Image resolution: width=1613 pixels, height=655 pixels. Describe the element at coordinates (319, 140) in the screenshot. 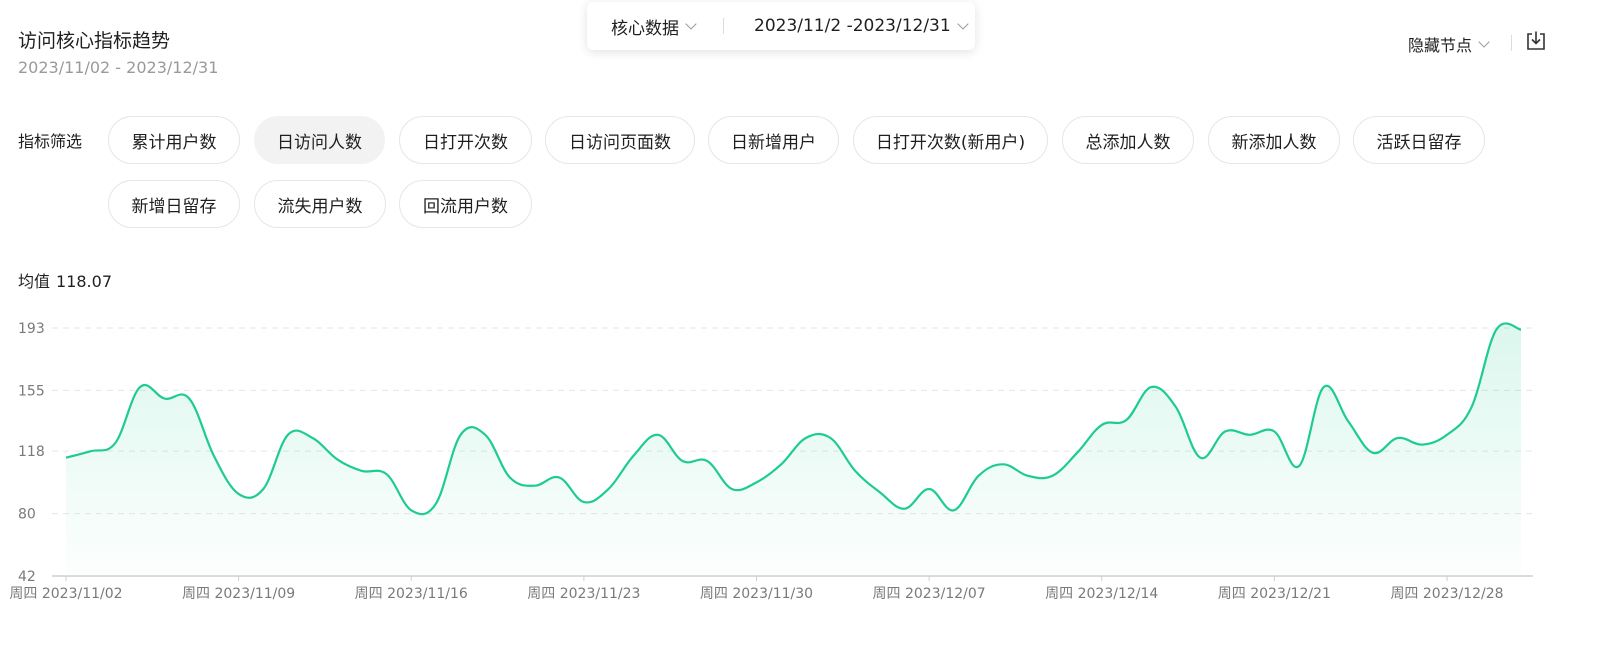

I see `metric-chip-active: 日访问人数` at that location.